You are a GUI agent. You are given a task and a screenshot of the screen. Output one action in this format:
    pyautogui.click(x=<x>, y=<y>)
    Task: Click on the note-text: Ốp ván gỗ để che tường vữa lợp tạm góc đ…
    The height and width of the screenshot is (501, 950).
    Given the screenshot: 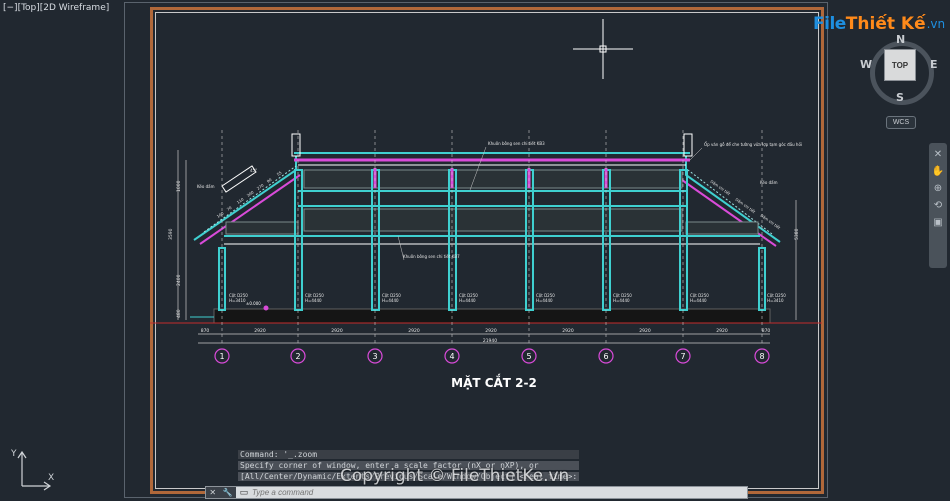 What is the action you would take?
    pyautogui.click(x=753, y=144)
    